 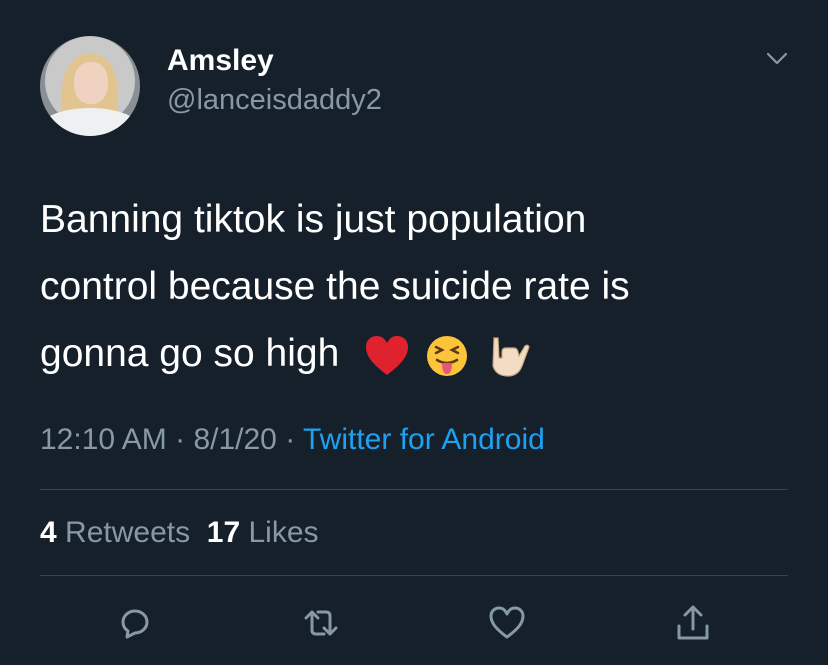 What do you see at coordinates (335, 286) in the screenshot?
I see `tweet-text-line: control because the suicide rate is` at bounding box center [335, 286].